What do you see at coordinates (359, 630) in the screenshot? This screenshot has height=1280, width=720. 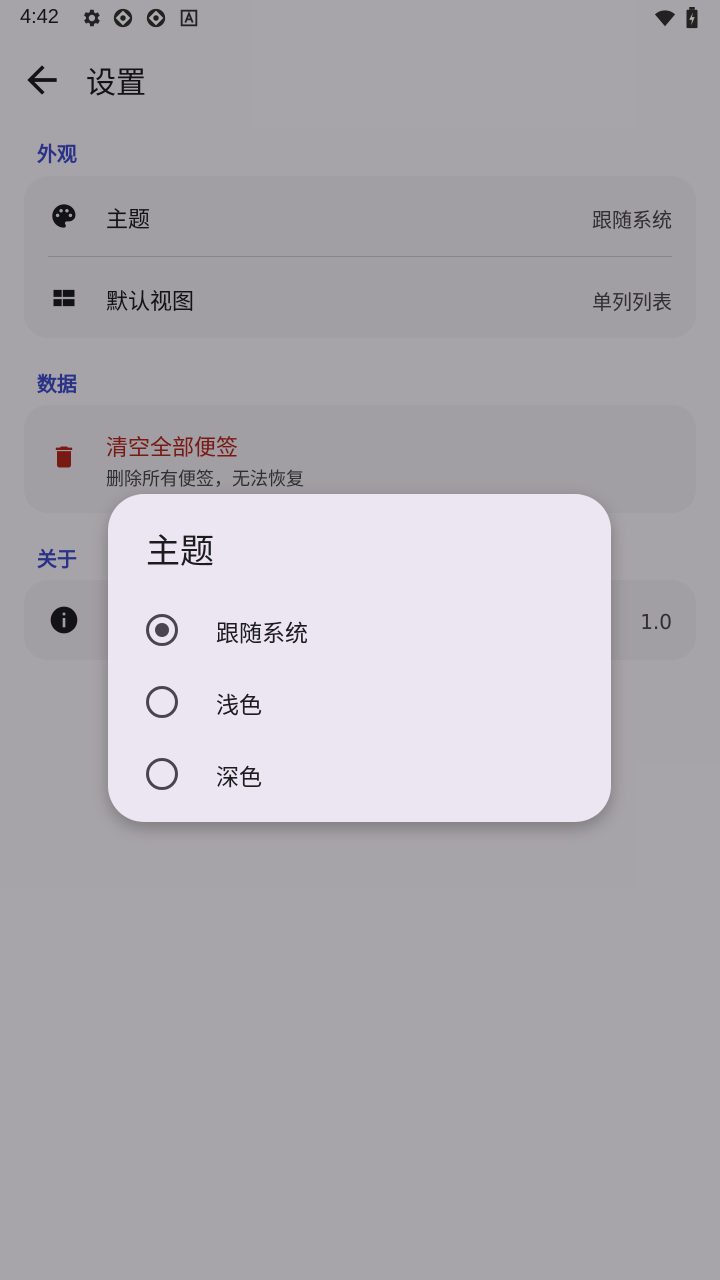 I see `theme-option-system: 跟随系统` at bounding box center [359, 630].